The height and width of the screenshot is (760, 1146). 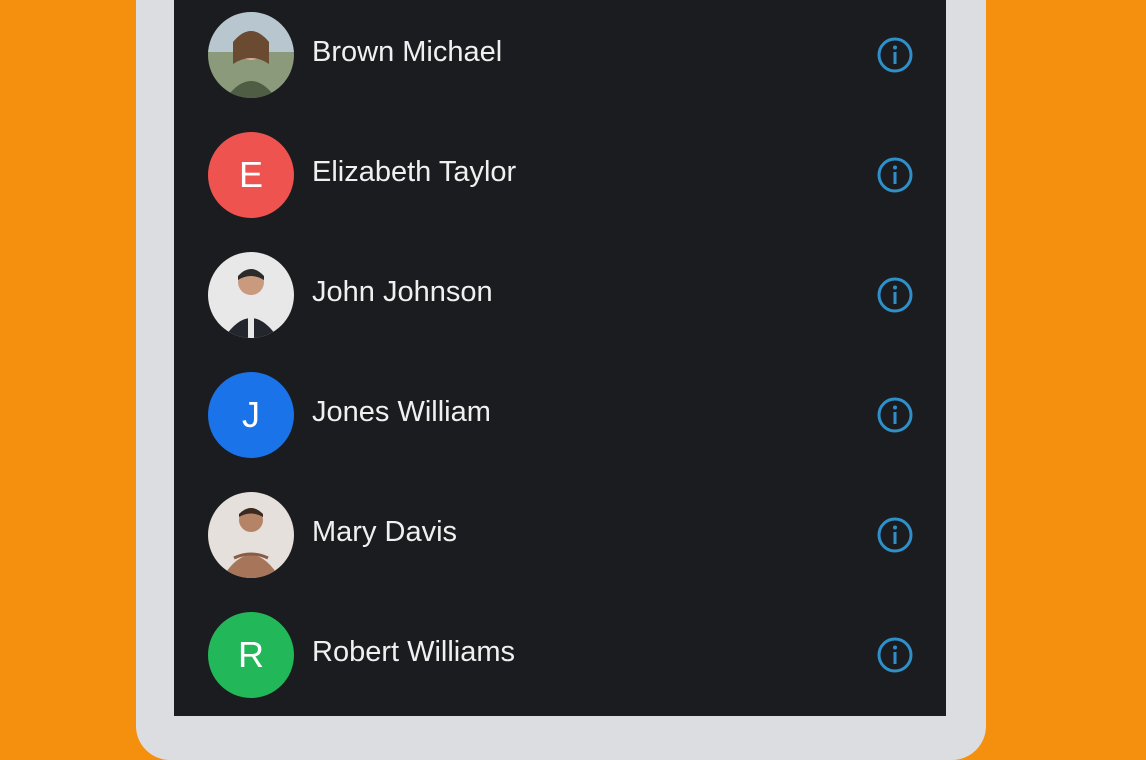 I want to click on avatar-jones-william: J, so click(x=251, y=415).